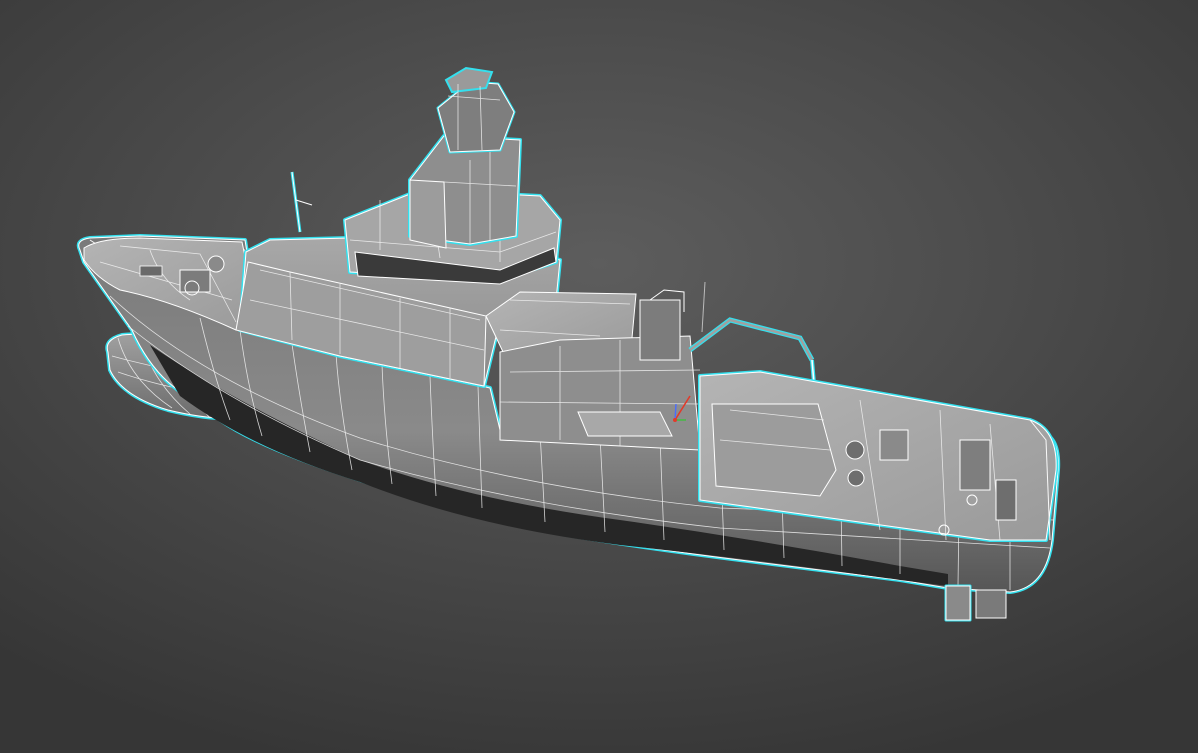 The height and width of the screenshot is (753, 1198). Describe the element at coordinates (751, 339) in the screenshot. I see `deck-crane` at that location.